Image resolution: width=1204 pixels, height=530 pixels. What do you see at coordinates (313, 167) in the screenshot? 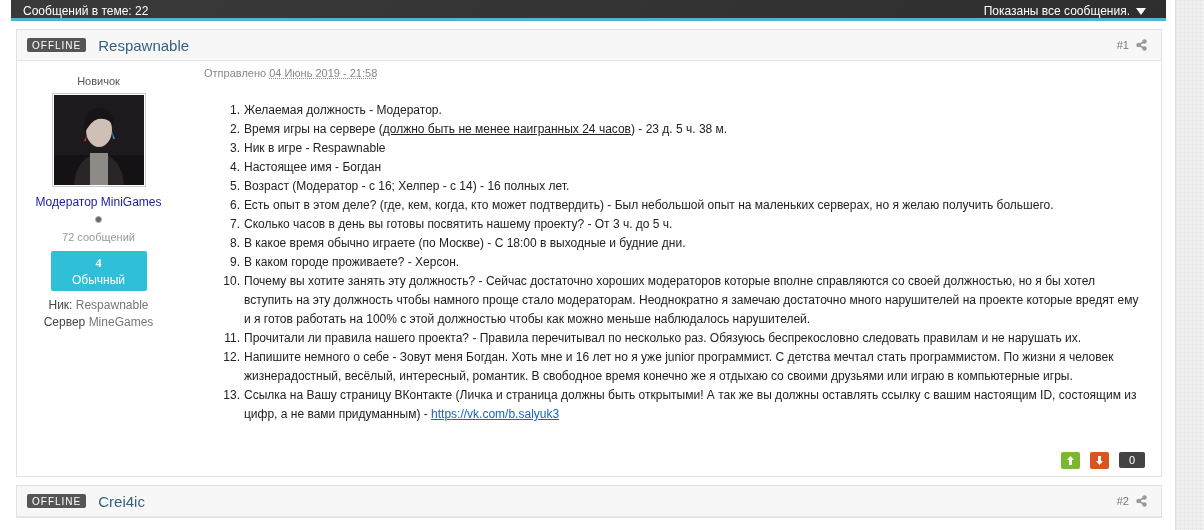
I see `list-item-text: Настоящее имя - Богдан` at bounding box center [313, 167].